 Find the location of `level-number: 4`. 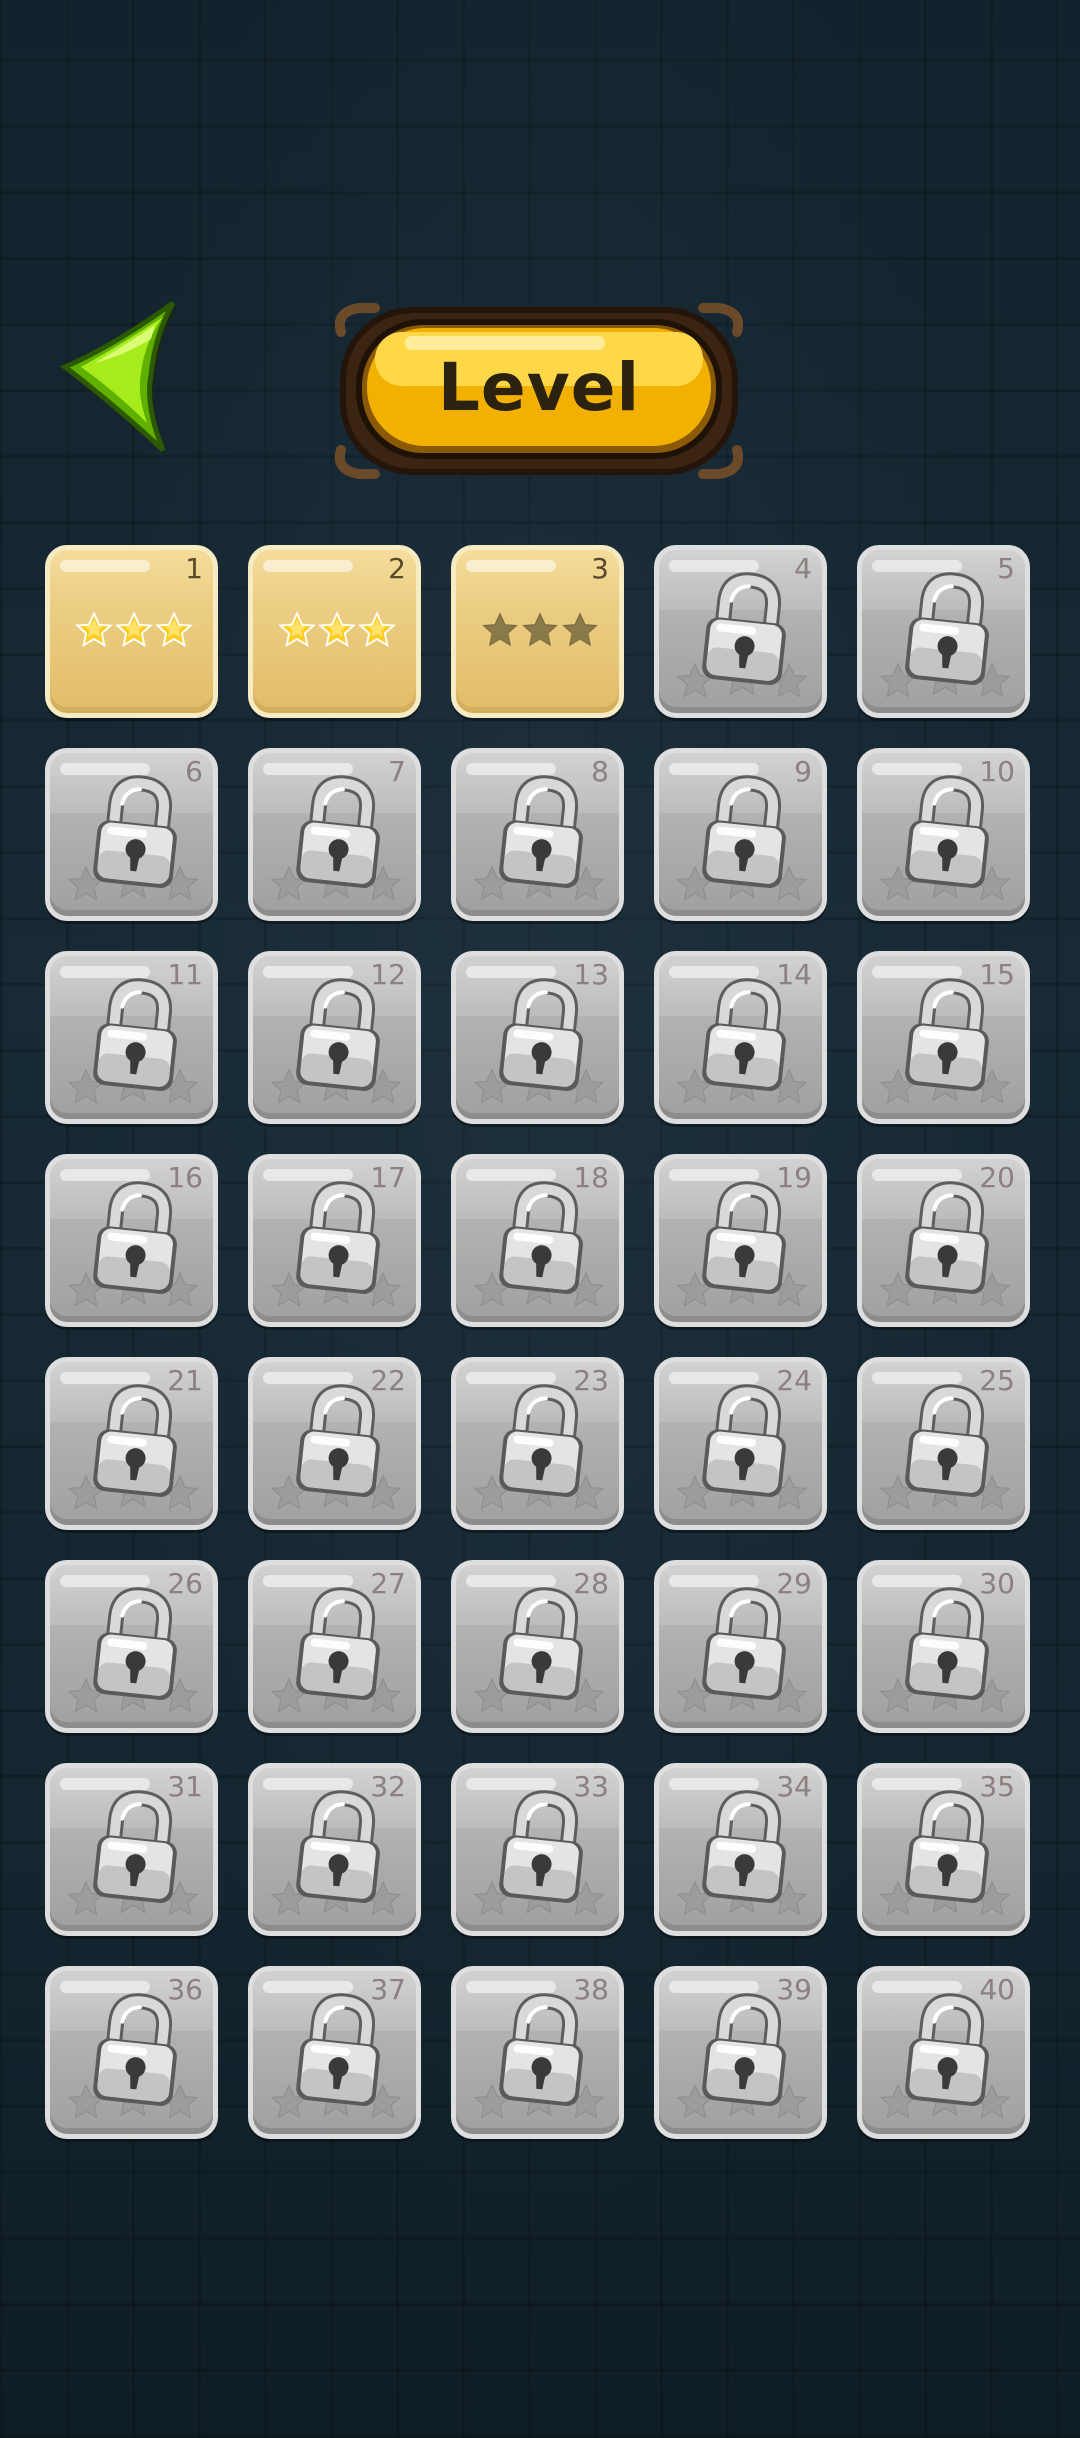

level-number: 4 is located at coordinates (803, 568).